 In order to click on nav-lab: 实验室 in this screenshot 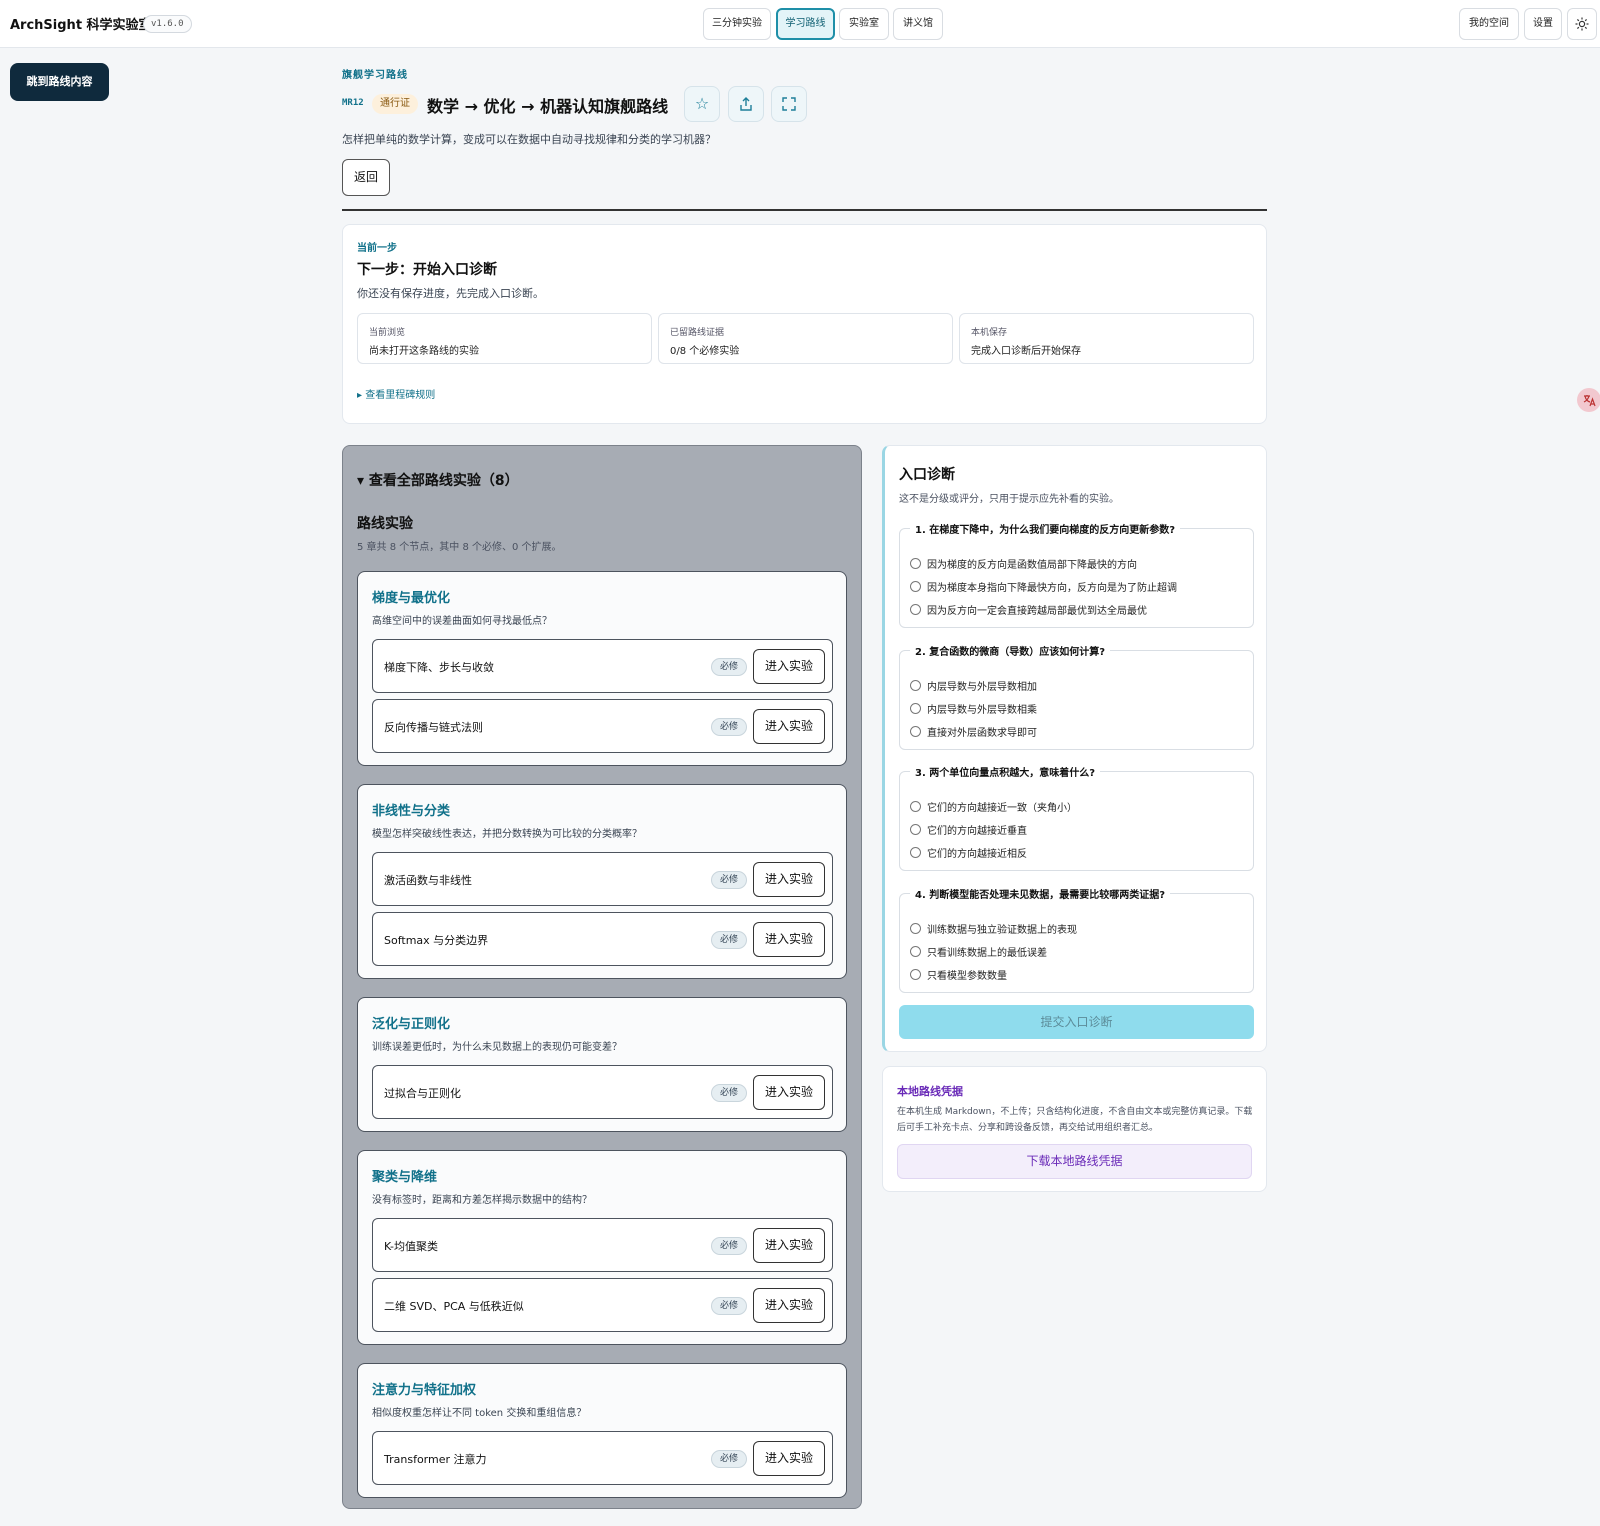, I will do `click(864, 24)`.